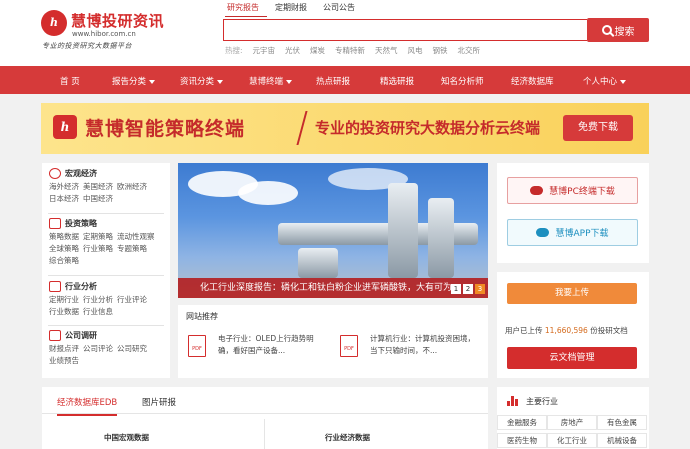 The image size is (690, 449). I want to click on section-china-macro: 中国宏观数据, so click(126, 437).